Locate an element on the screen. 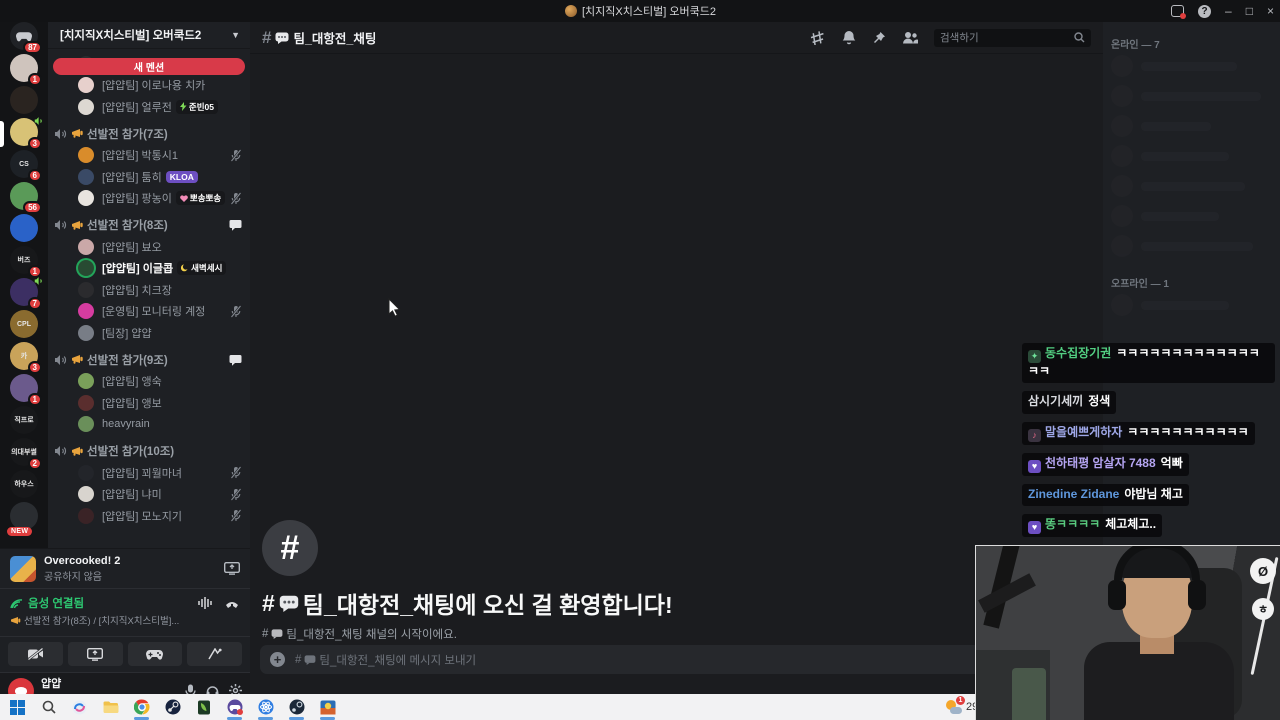 This screenshot has height=720, width=1280. overlay-chat-username: 말을예쁘게하자 is located at coordinates (1084, 431).